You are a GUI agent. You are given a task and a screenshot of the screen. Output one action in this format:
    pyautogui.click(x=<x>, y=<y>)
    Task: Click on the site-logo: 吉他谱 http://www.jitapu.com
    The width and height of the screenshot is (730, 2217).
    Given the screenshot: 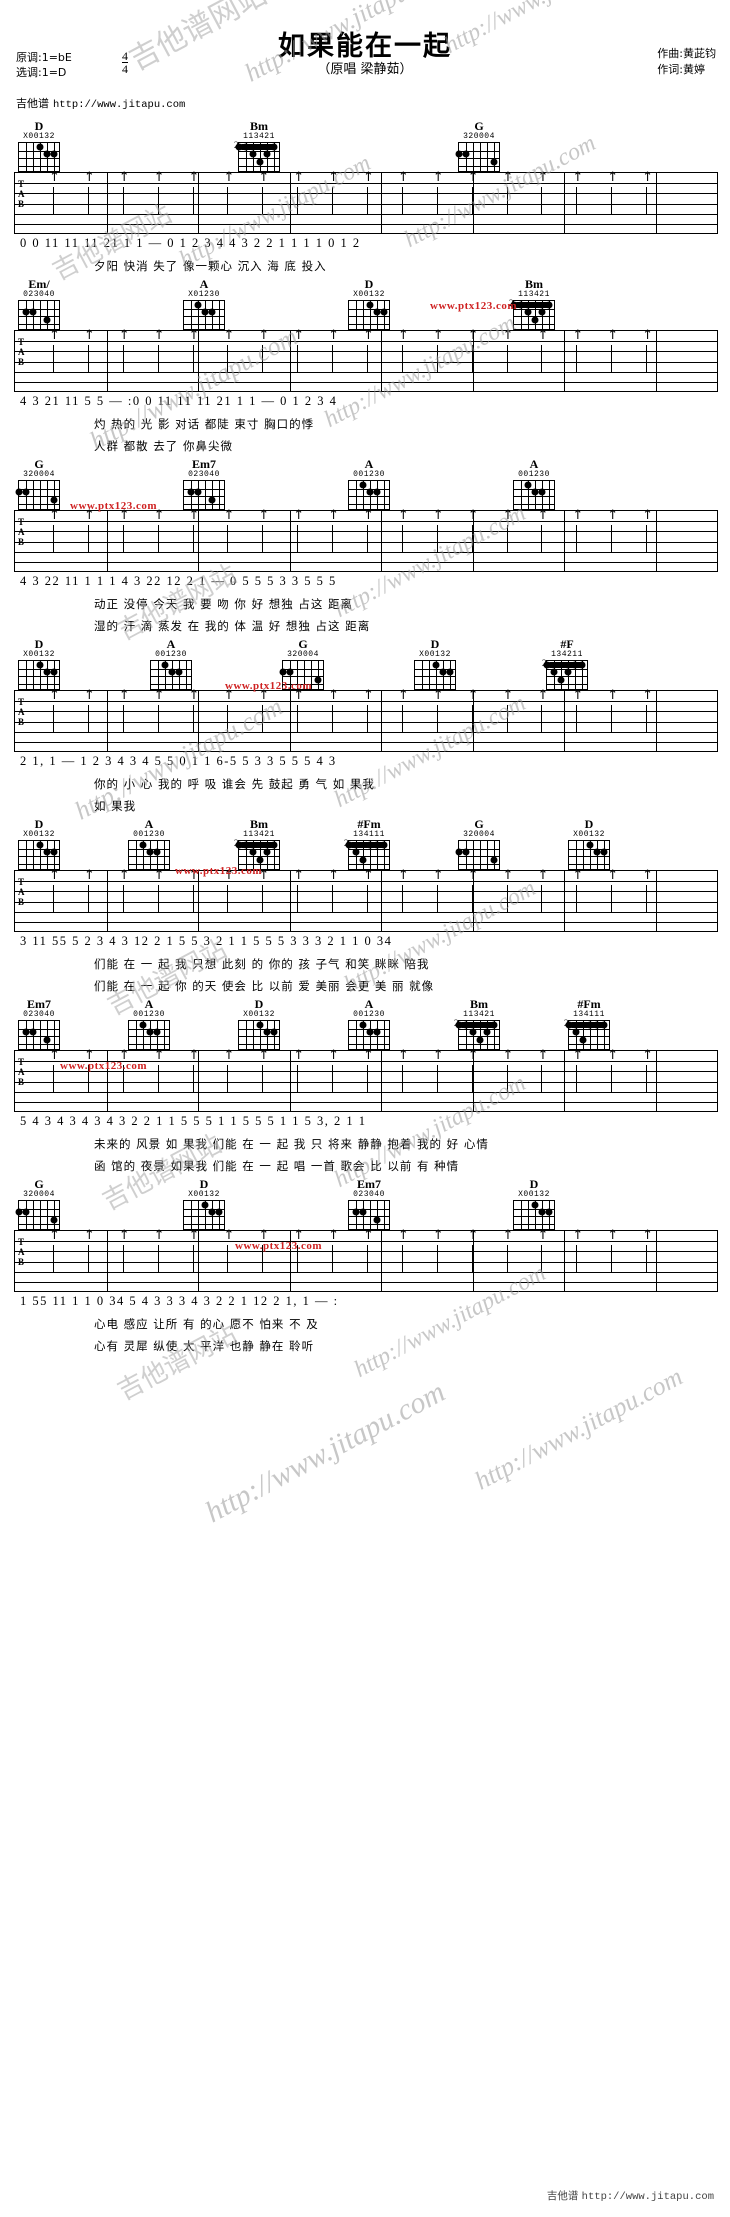 What is the action you would take?
    pyautogui.click(x=100, y=103)
    